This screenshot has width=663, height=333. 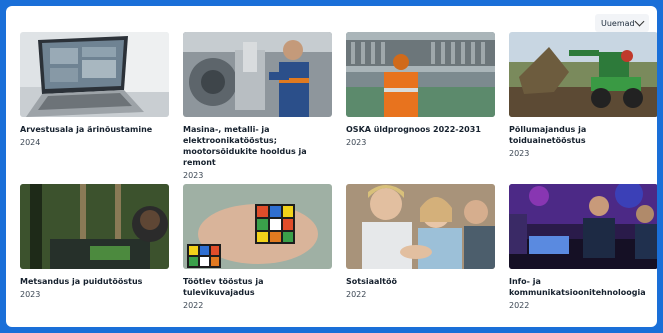 I want to click on card-title: Põllumajandus ja toiduainetööstus, so click(x=548, y=135).